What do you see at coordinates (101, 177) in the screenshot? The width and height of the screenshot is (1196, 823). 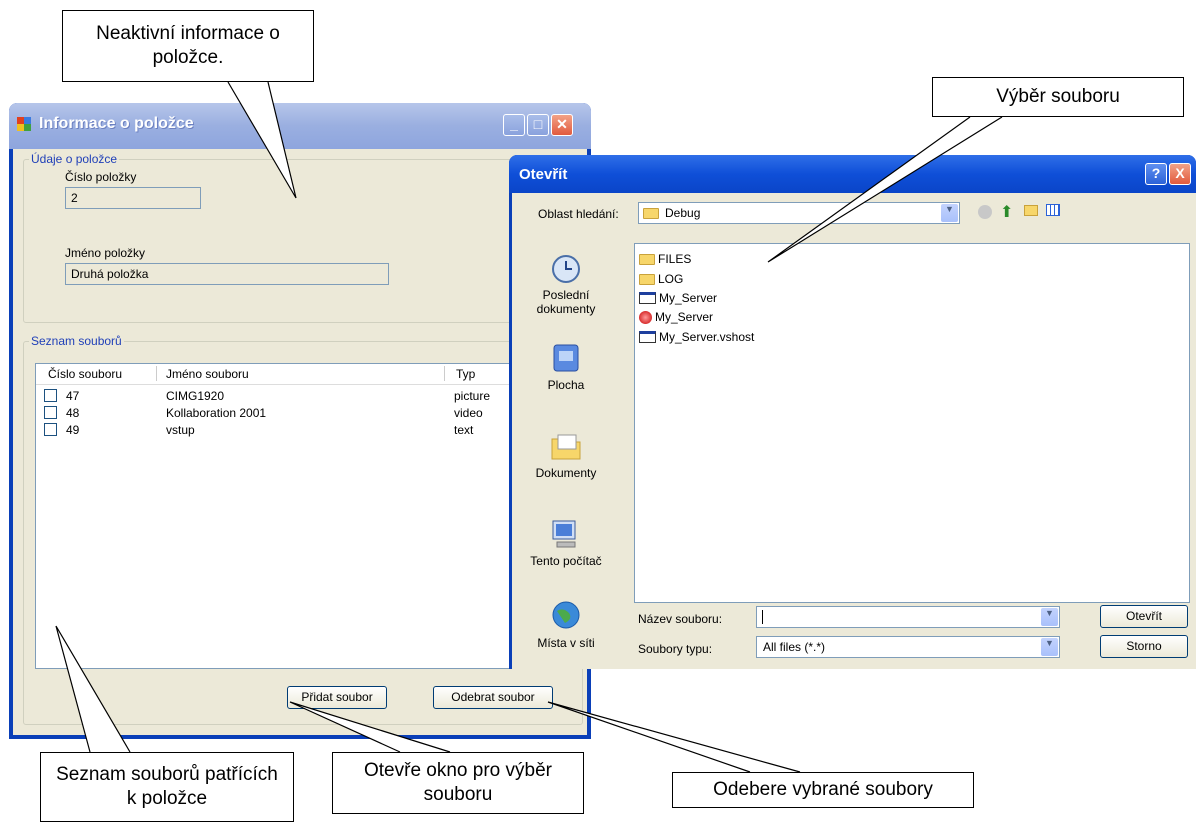 I see `item-number-label: Číslo položky` at bounding box center [101, 177].